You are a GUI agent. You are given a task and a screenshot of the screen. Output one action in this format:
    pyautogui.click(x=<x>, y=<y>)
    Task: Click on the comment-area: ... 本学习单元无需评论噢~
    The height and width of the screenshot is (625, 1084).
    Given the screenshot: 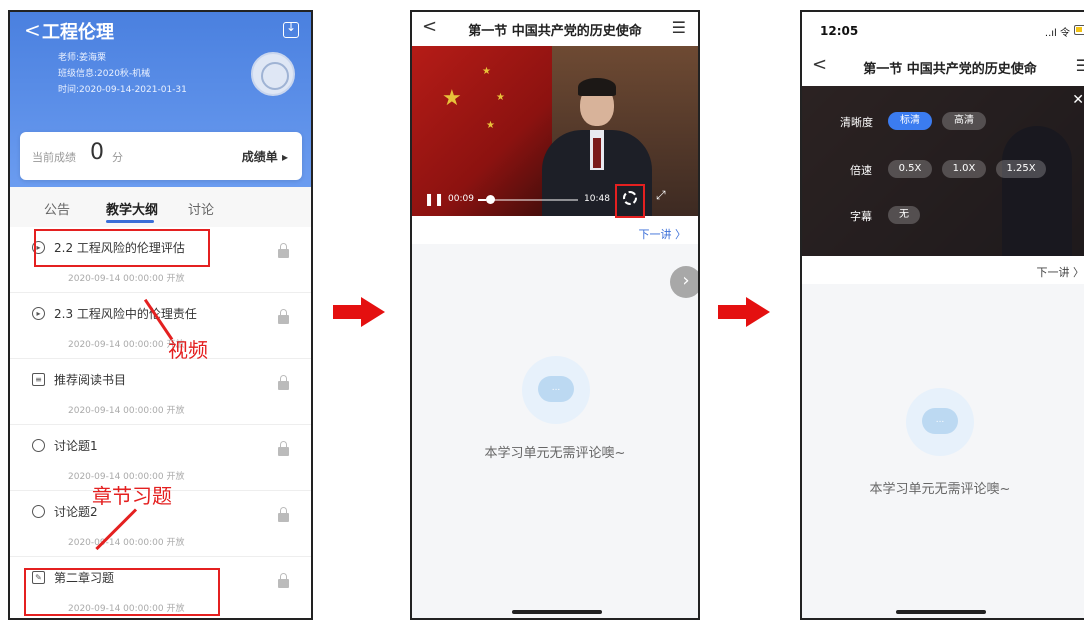 What is the action you would take?
    pyautogui.click(x=943, y=451)
    